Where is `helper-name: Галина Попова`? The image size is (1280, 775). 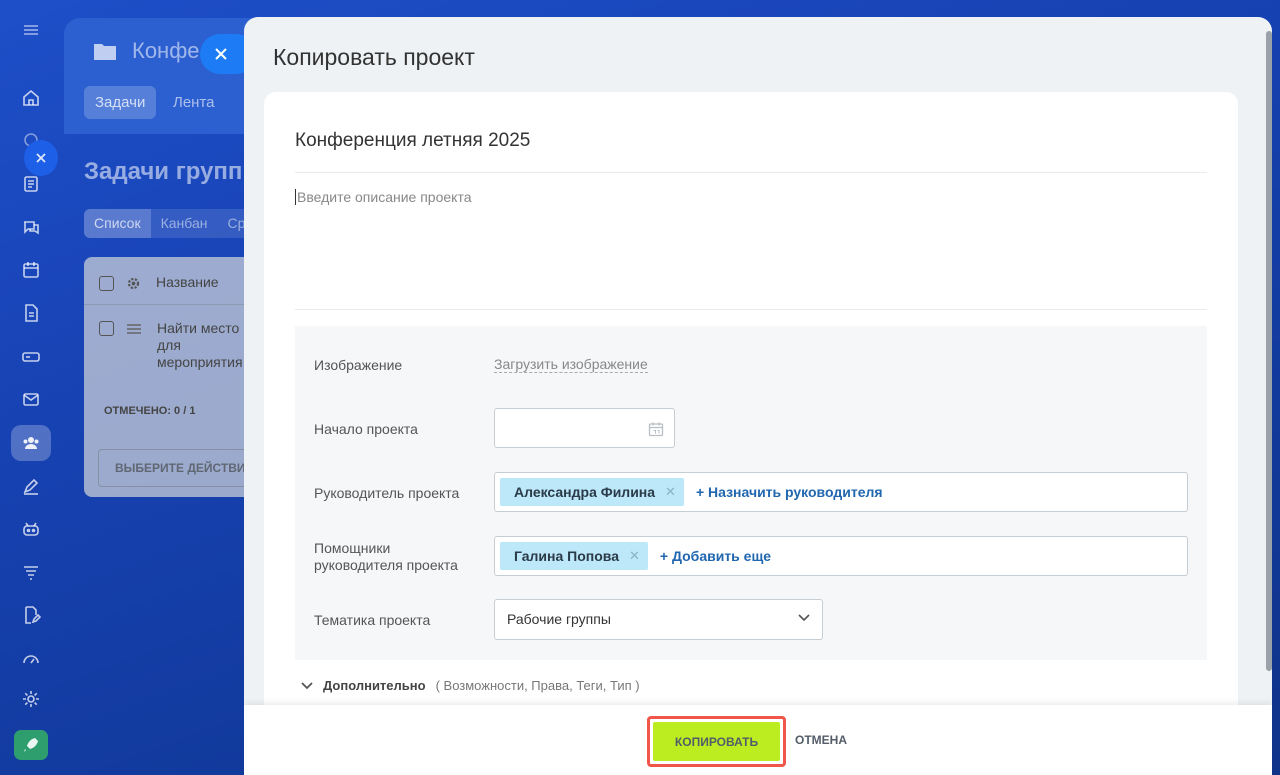
helper-name: Галина Попова is located at coordinates (566, 556).